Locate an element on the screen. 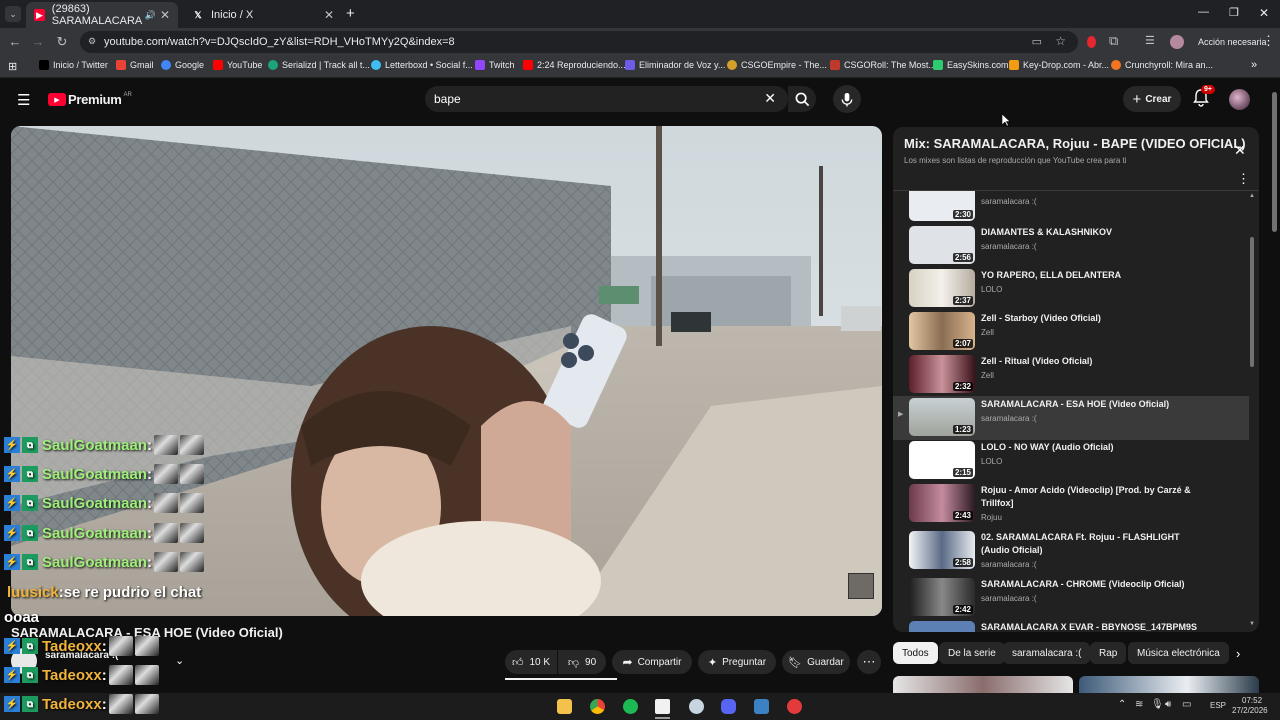 The height and width of the screenshot is (720, 1280). site-info-icon: ⚙ is located at coordinates (92, 41).